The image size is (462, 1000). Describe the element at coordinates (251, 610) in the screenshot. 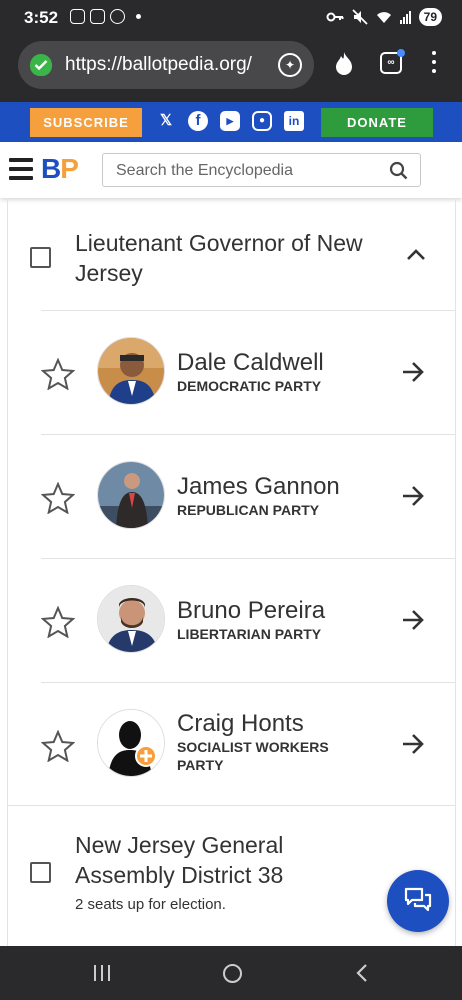

I see `candidate-name: Bruno Pereira` at that location.